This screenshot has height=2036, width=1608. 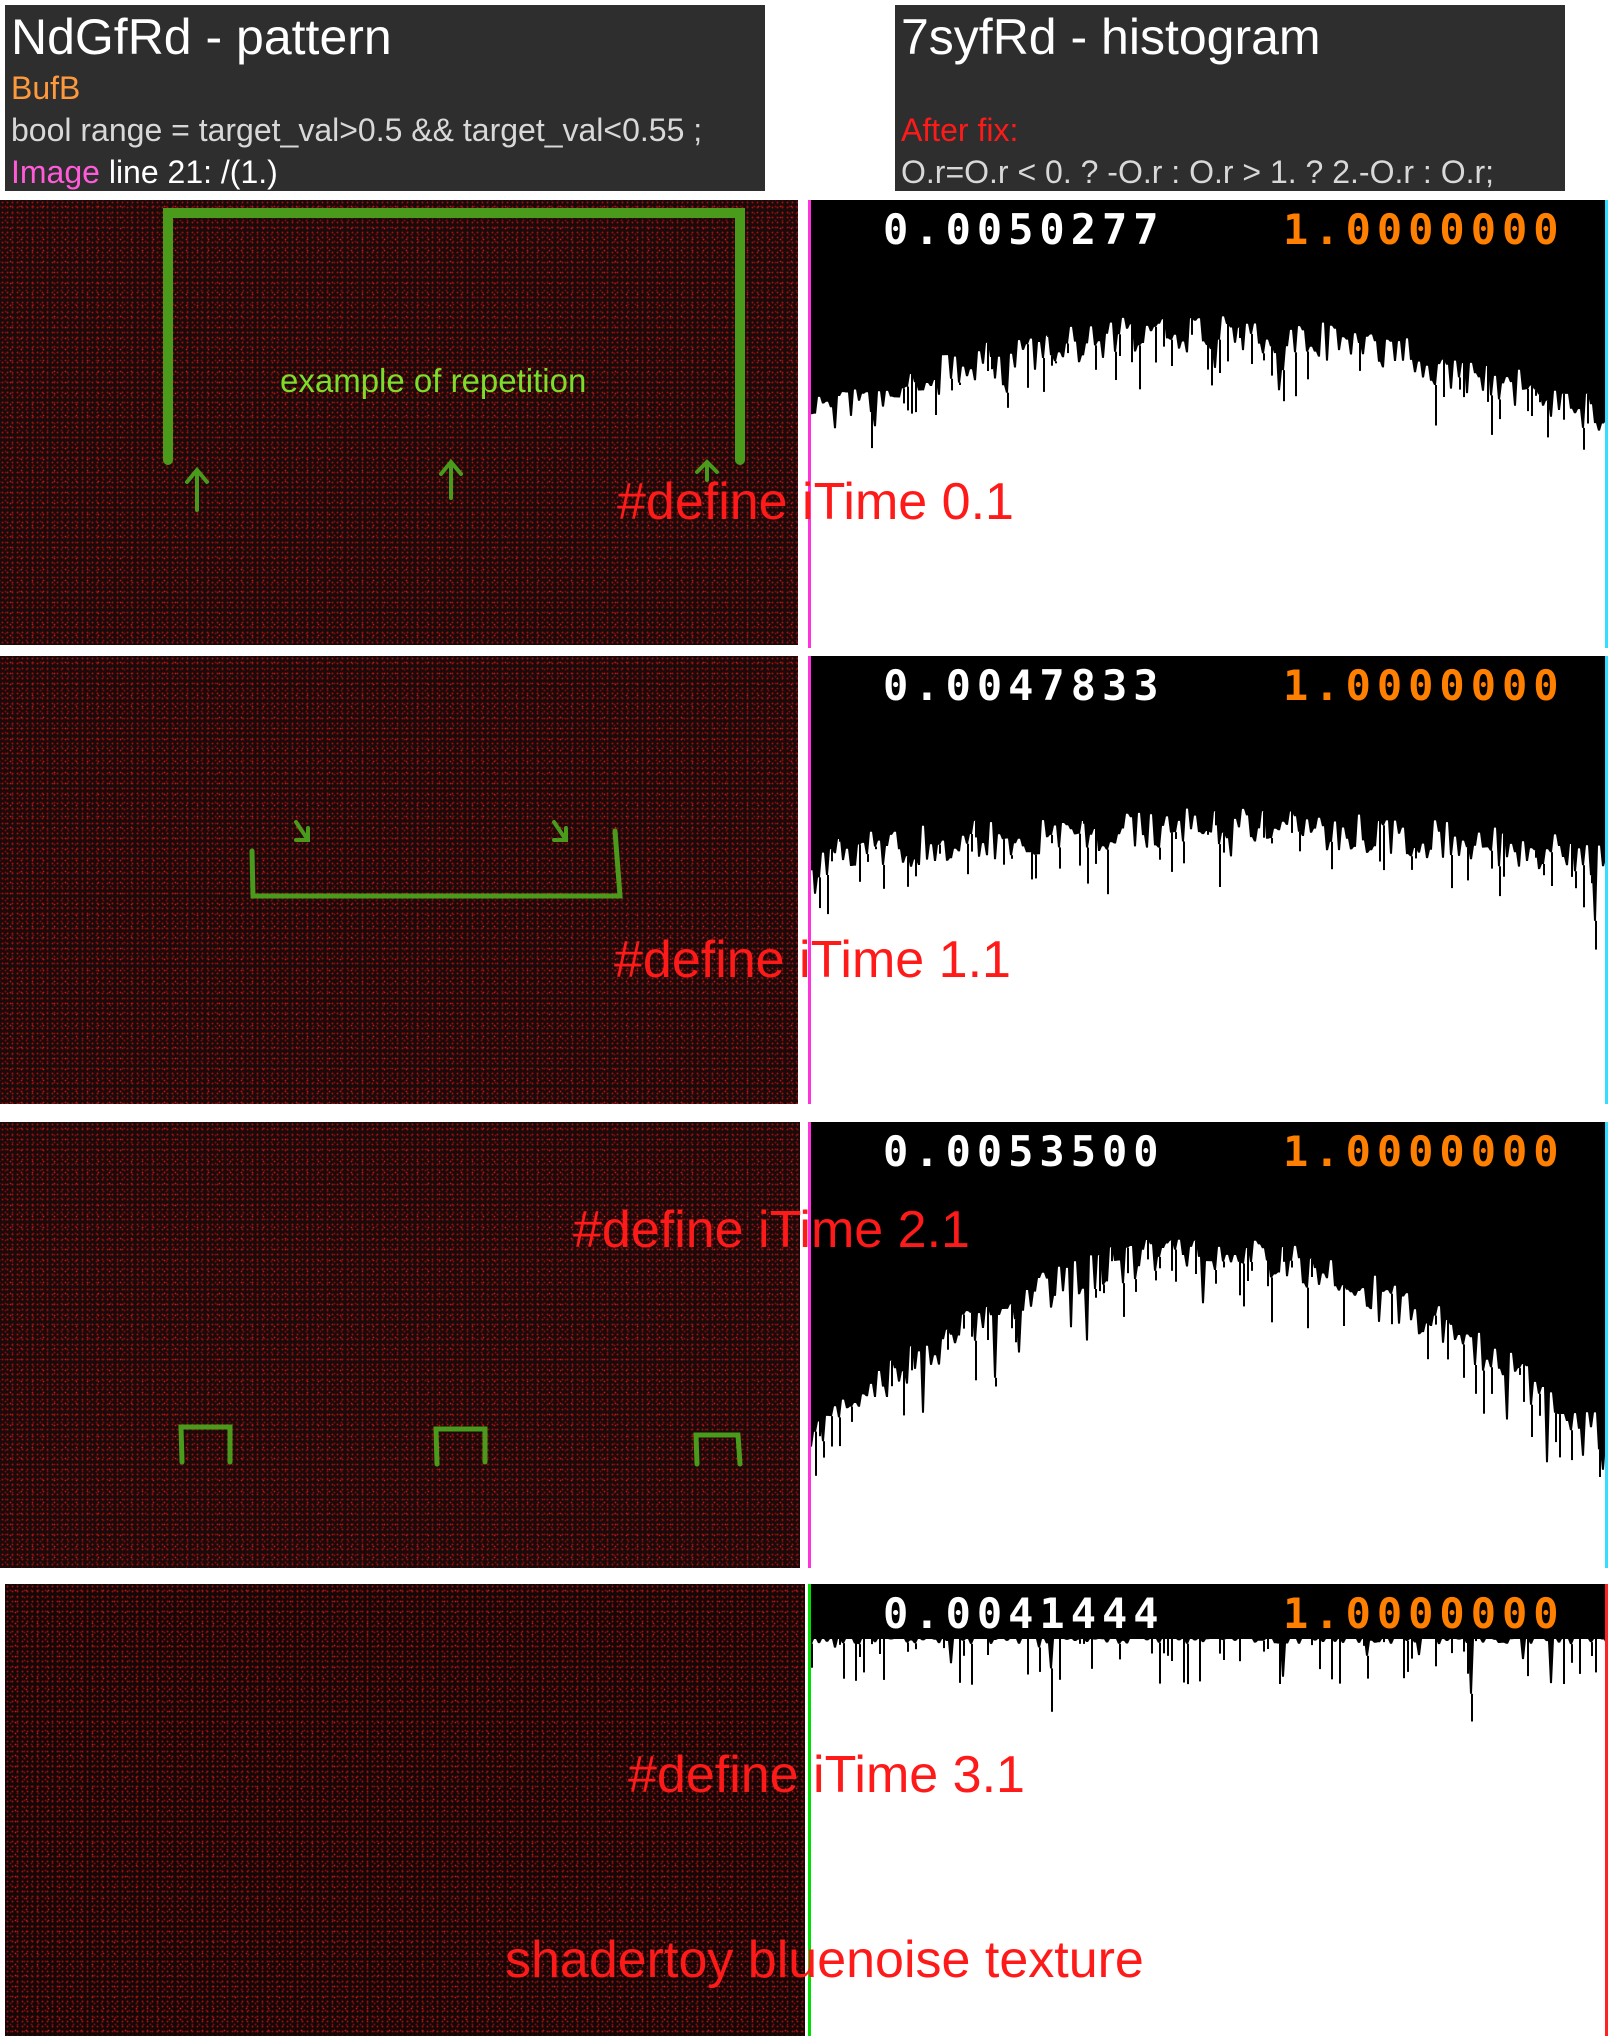 What do you see at coordinates (812, 960) in the screenshot?
I see `row-label-2: #define iTime 1.1` at bounding box center [812, 960].